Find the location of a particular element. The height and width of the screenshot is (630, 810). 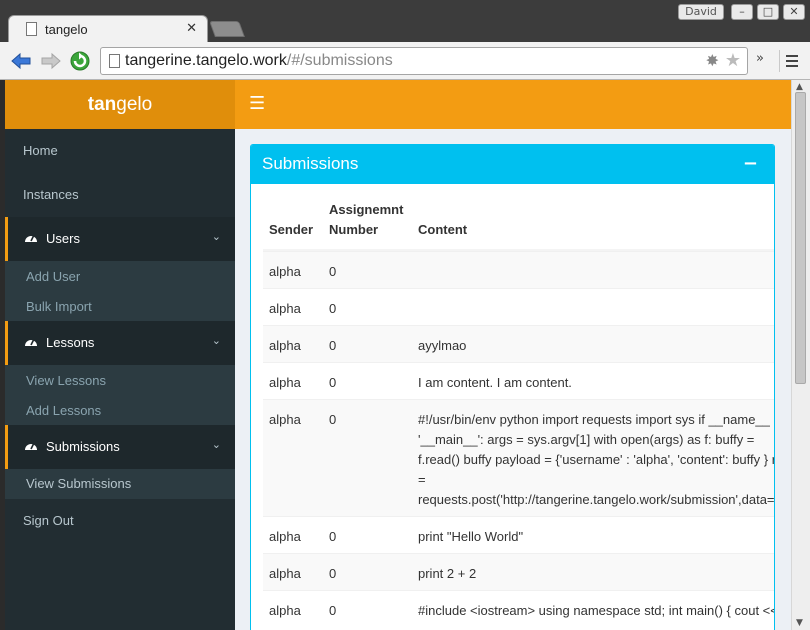

forward-arrow-icon is located at coordinates (51, 61).